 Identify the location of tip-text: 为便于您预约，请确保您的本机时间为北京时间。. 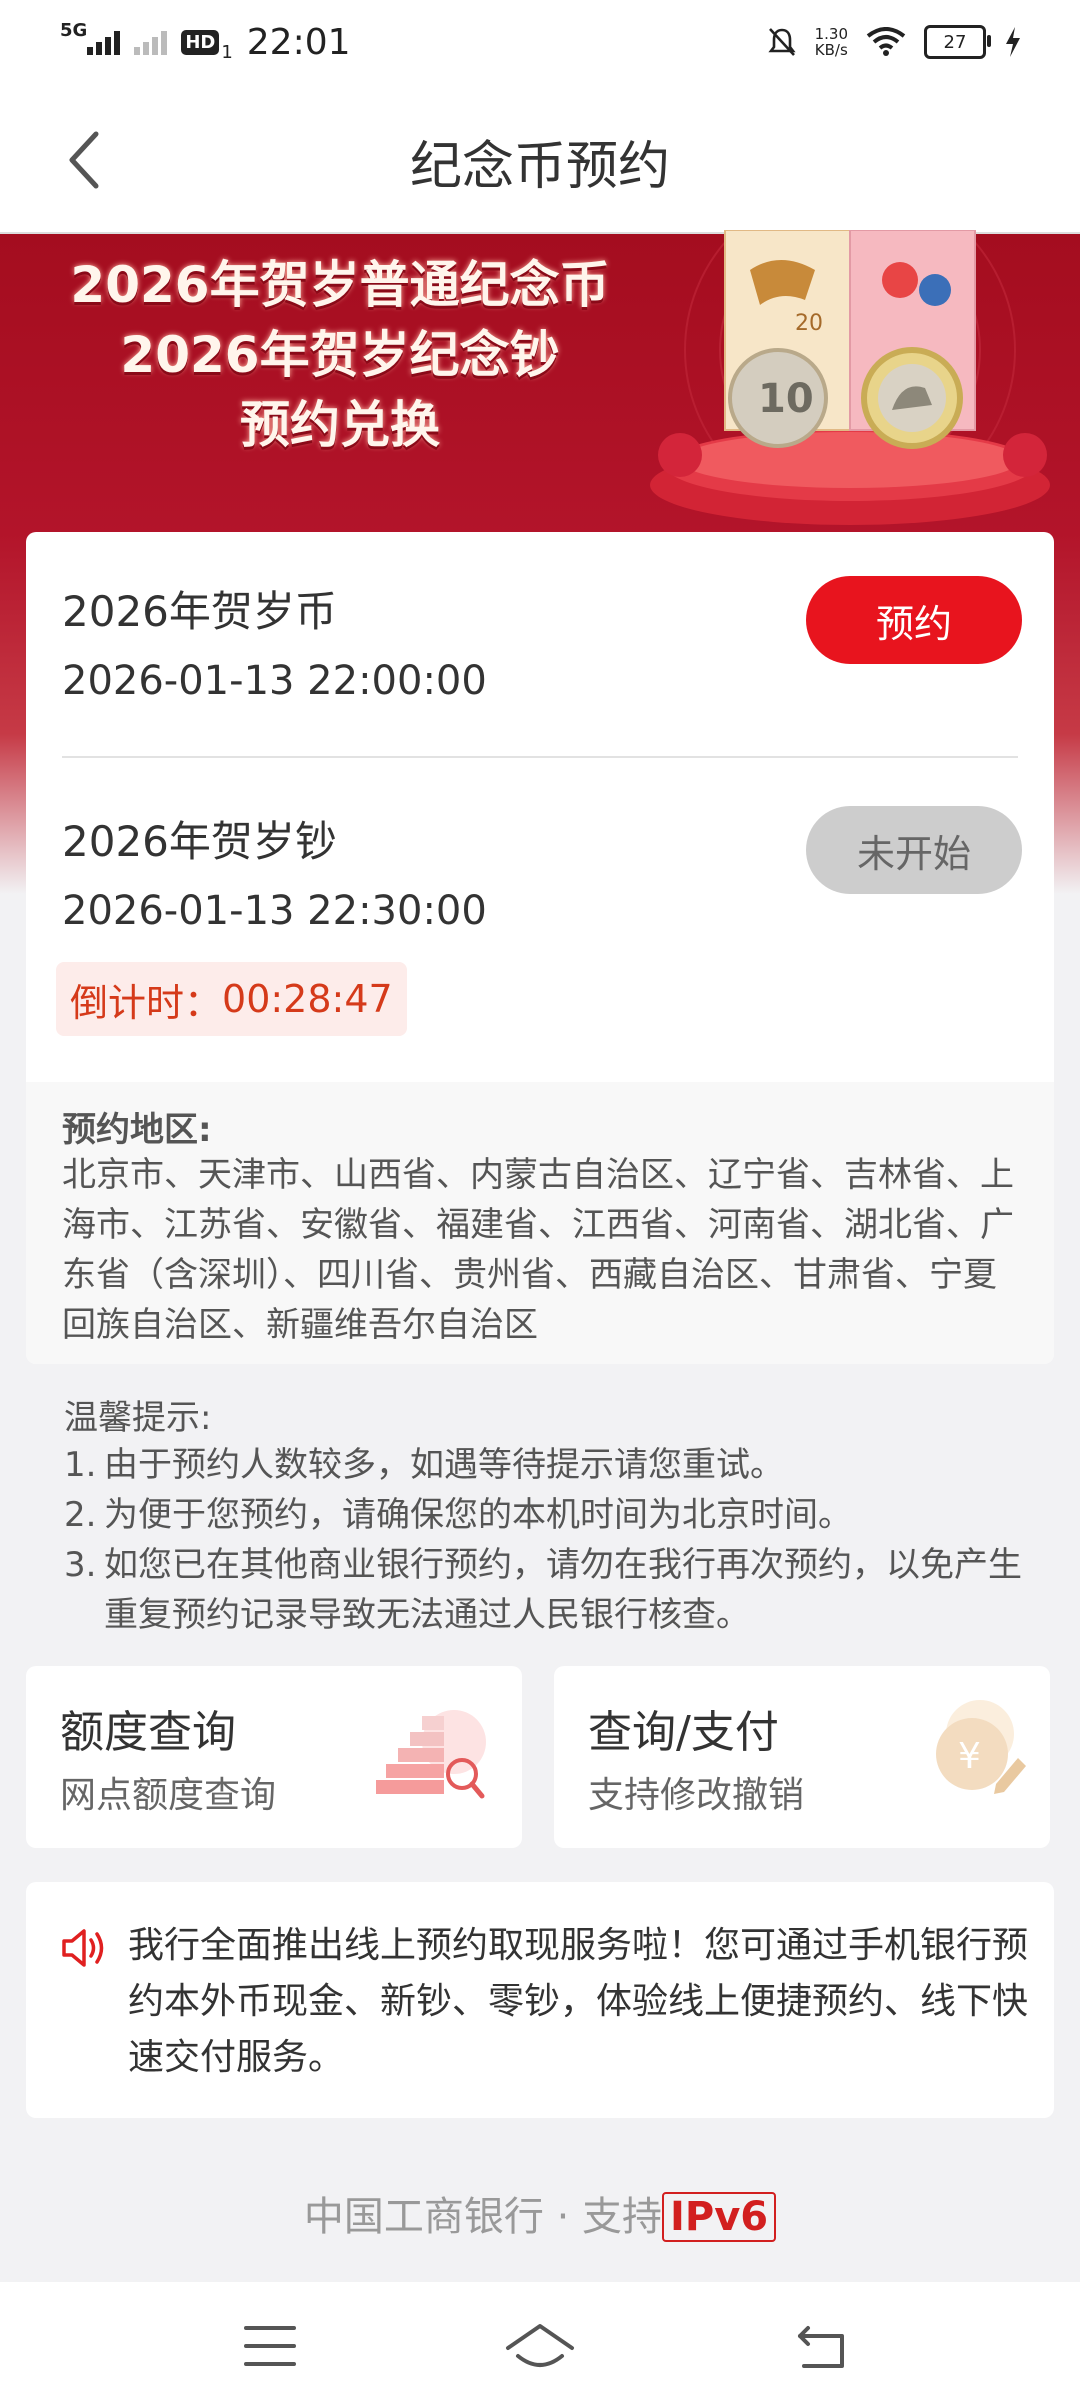
(478, 1515).